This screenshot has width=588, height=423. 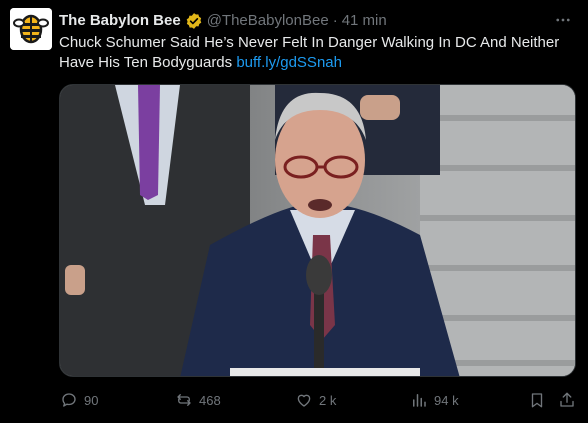 What do you see at coordinates (315, 400) in the screenshot?
I see `like-button: 2 k` at bounding box center [315, 400].